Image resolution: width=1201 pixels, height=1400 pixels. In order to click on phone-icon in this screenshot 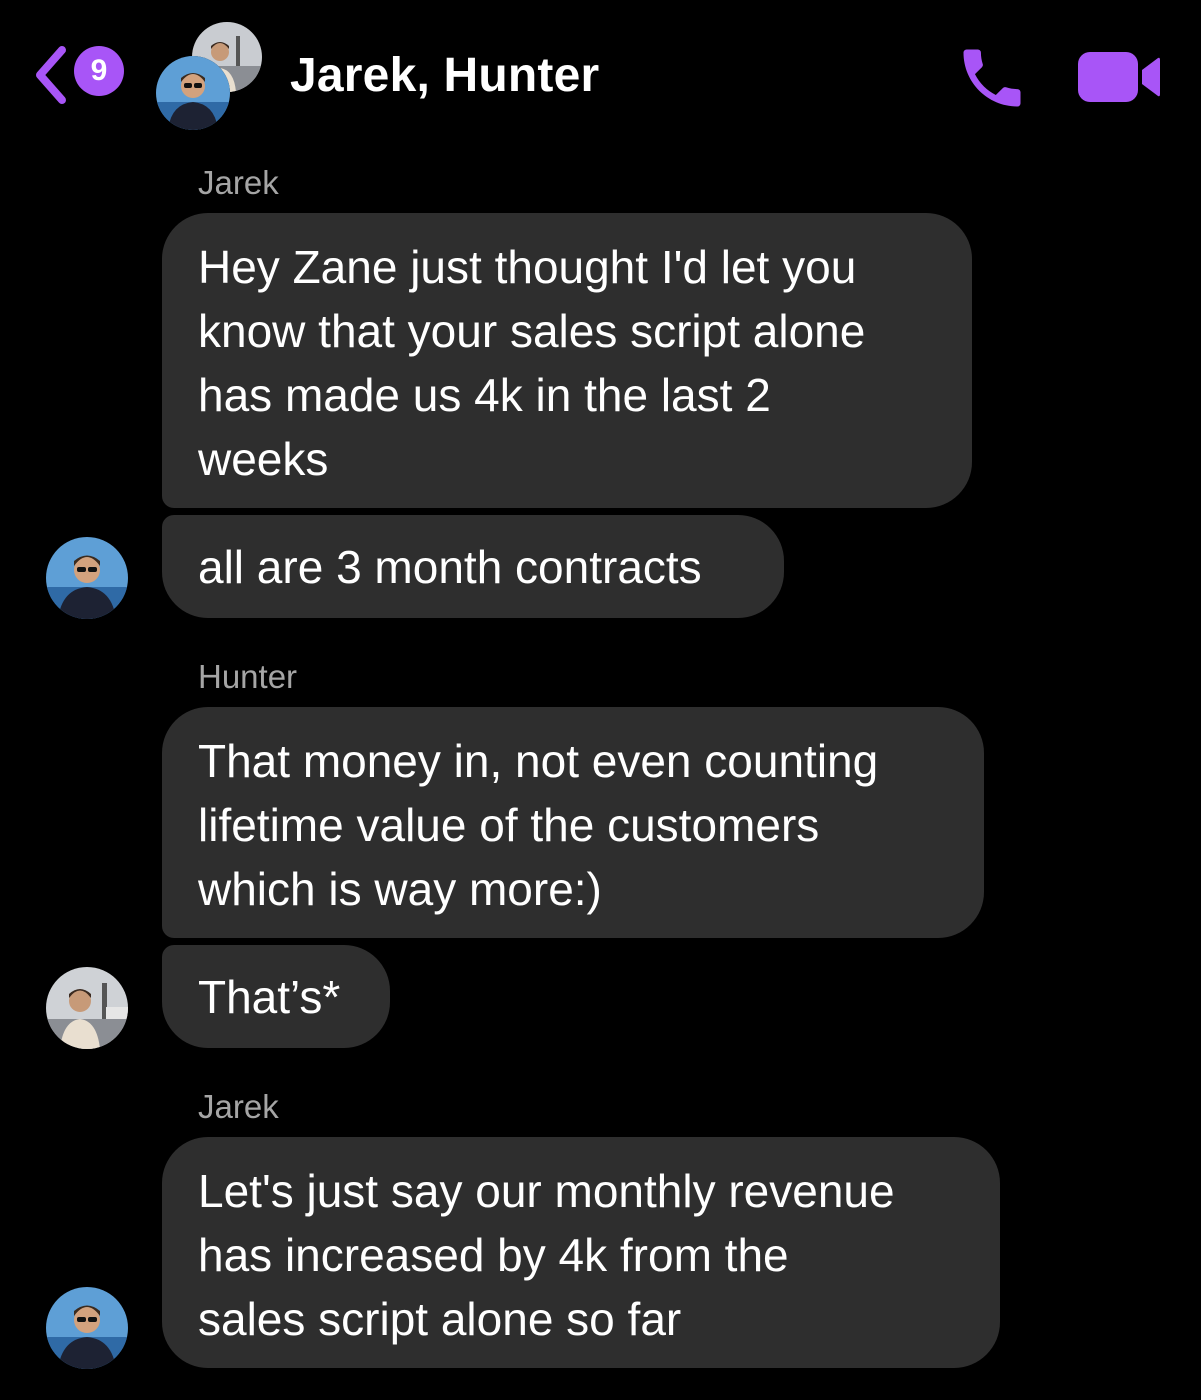, I will do `click(992, 78)`.